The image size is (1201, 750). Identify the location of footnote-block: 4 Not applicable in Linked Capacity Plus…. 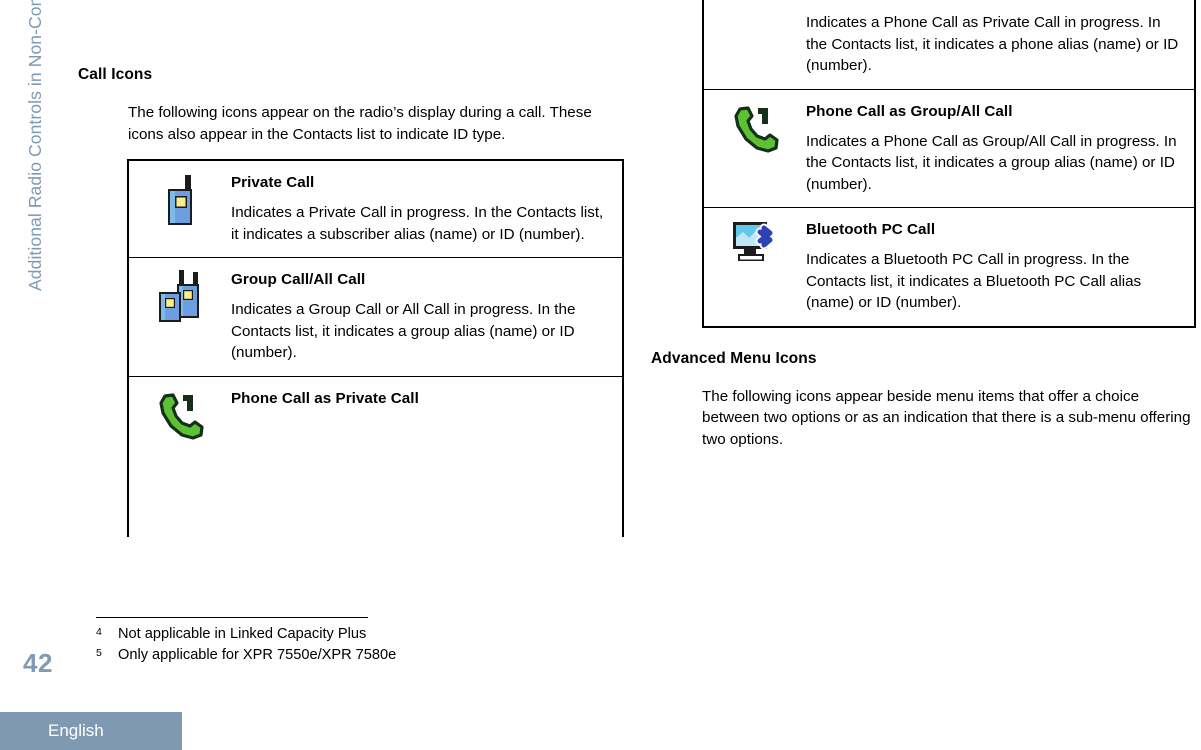
(326, 641).